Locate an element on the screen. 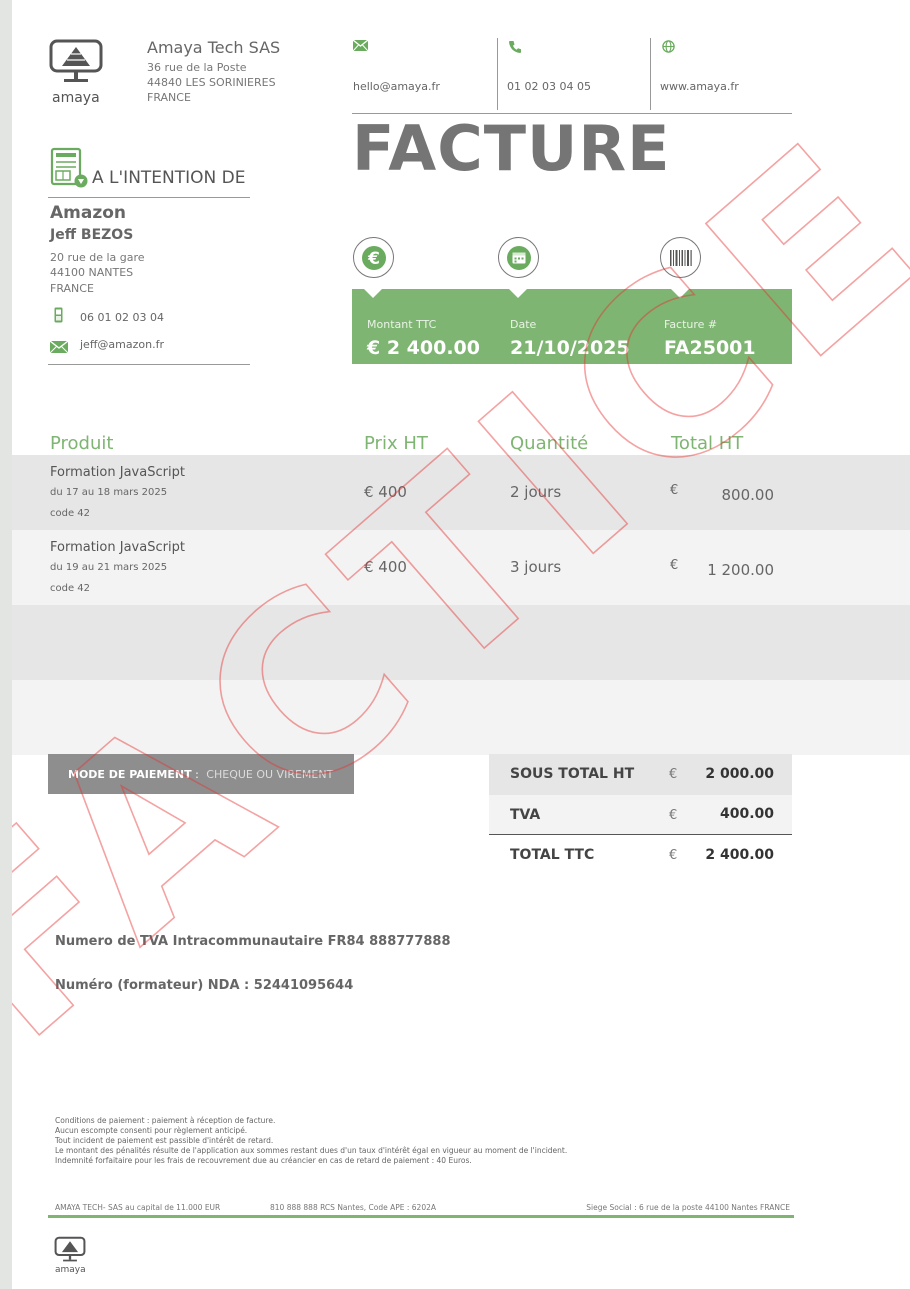 The height and width of the screenshot is (1289, 910). footer-green-rule is located at coordinates (421, 1216).